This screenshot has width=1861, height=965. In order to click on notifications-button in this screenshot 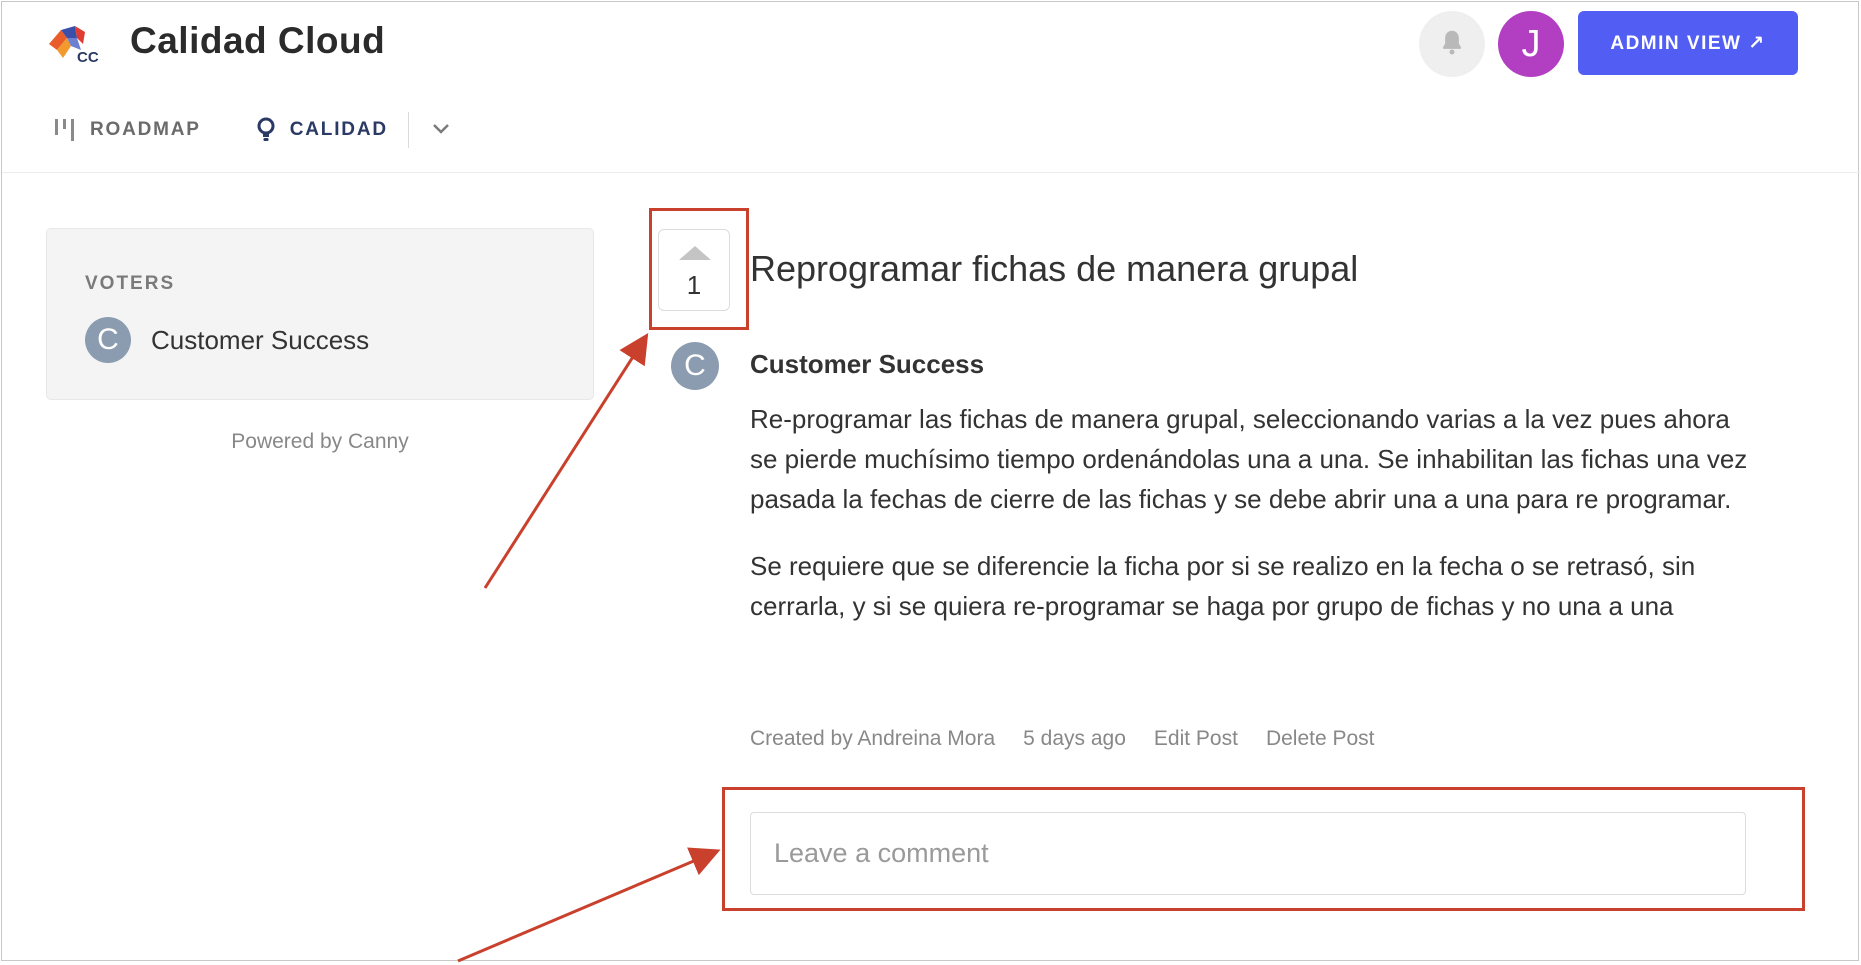, I will do `click(1452, 44)`.